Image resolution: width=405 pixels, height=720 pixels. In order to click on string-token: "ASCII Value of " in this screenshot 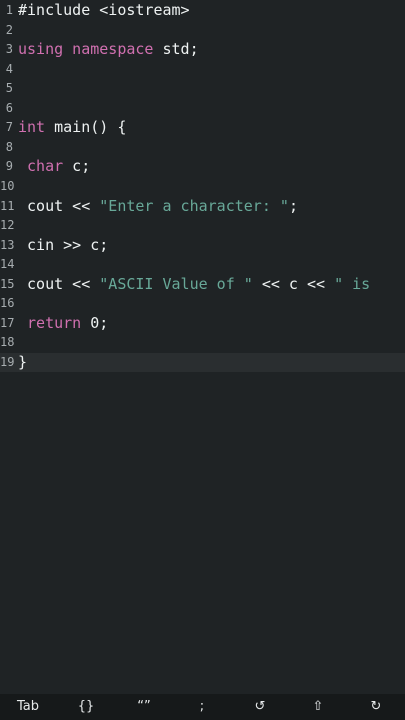, I will do `click(176, 283)`.